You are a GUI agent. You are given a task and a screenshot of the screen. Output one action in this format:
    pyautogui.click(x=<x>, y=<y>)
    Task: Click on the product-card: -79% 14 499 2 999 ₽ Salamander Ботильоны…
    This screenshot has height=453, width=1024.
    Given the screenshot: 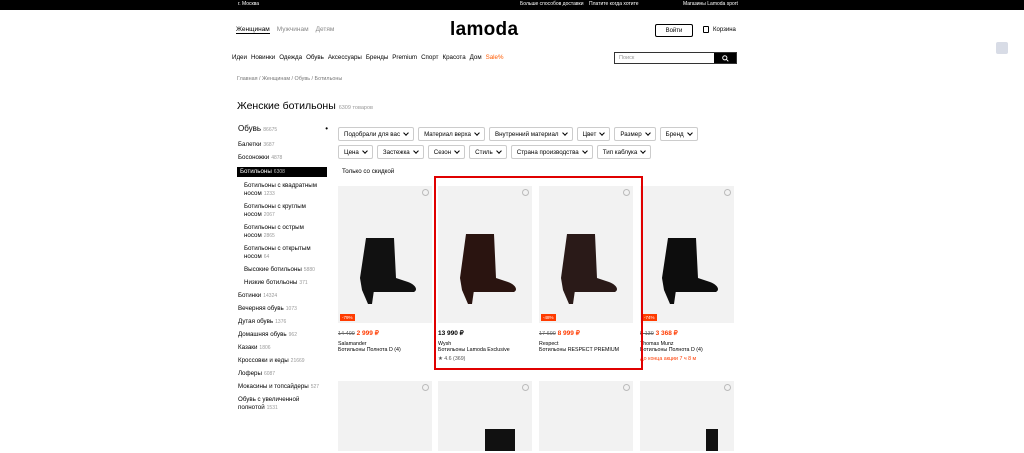 What is the action you would take?
    pyautogui.click(x=385, y=269)
    